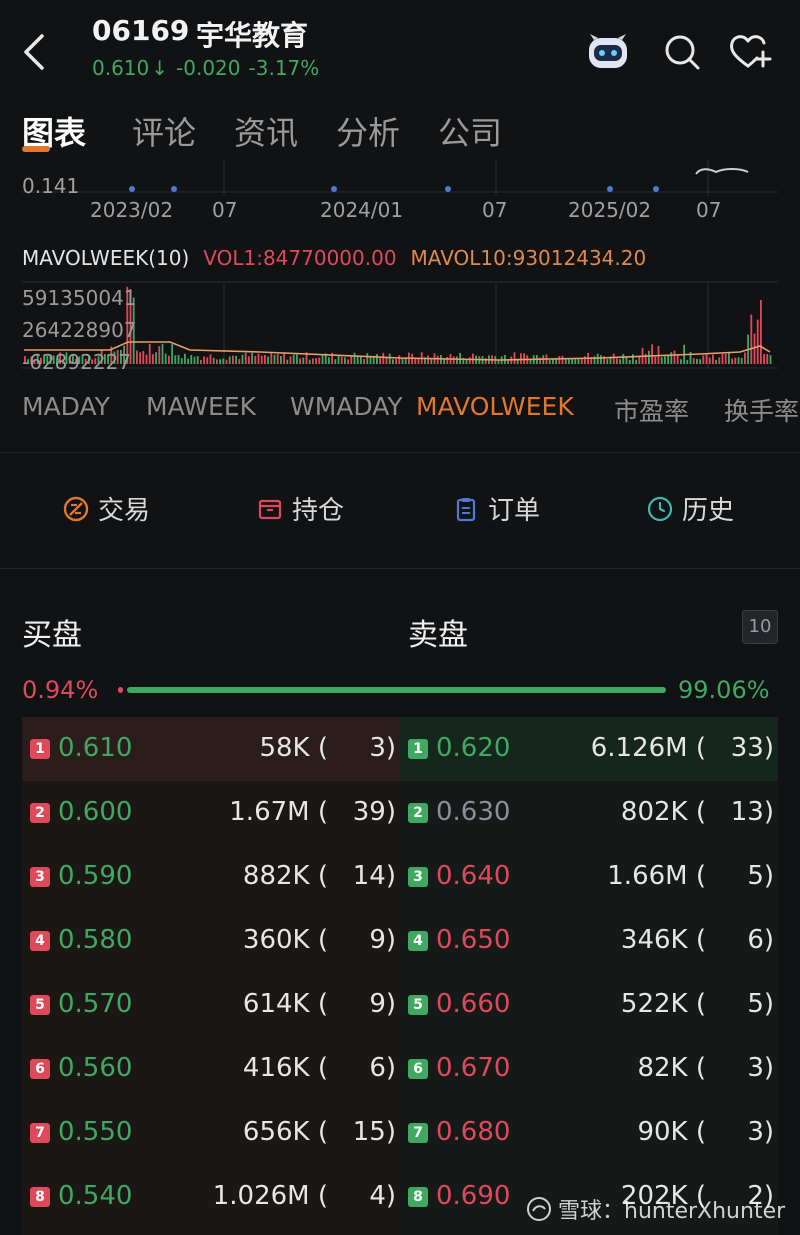 Image resolution: width=800 pixels, height=1235 pixels. Describe the element at coordinates (211, 813) in the screenshot. I see `bid-row: 2 0.600 1.67M ( 39)` at that location.